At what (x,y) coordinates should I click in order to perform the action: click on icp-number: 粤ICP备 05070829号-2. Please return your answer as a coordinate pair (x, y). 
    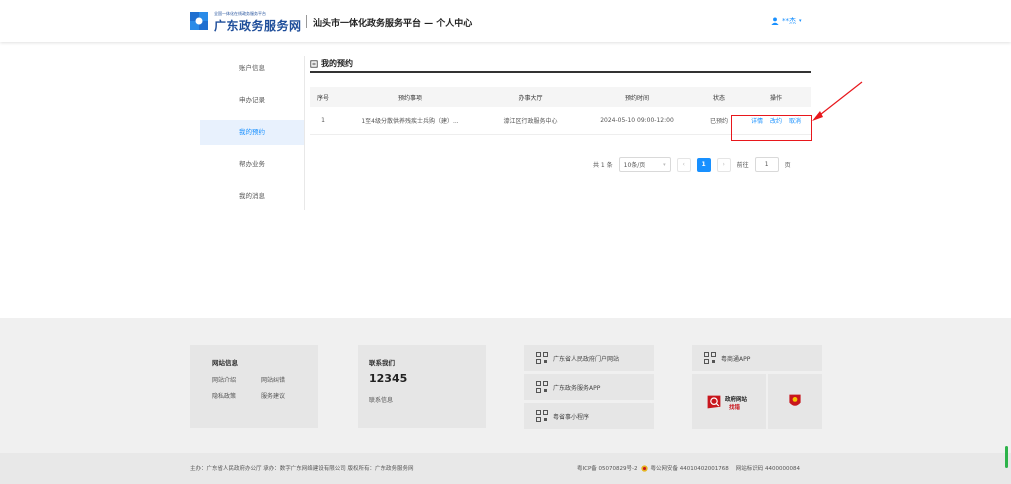
    Looking at the image, I should click on (607, 468).